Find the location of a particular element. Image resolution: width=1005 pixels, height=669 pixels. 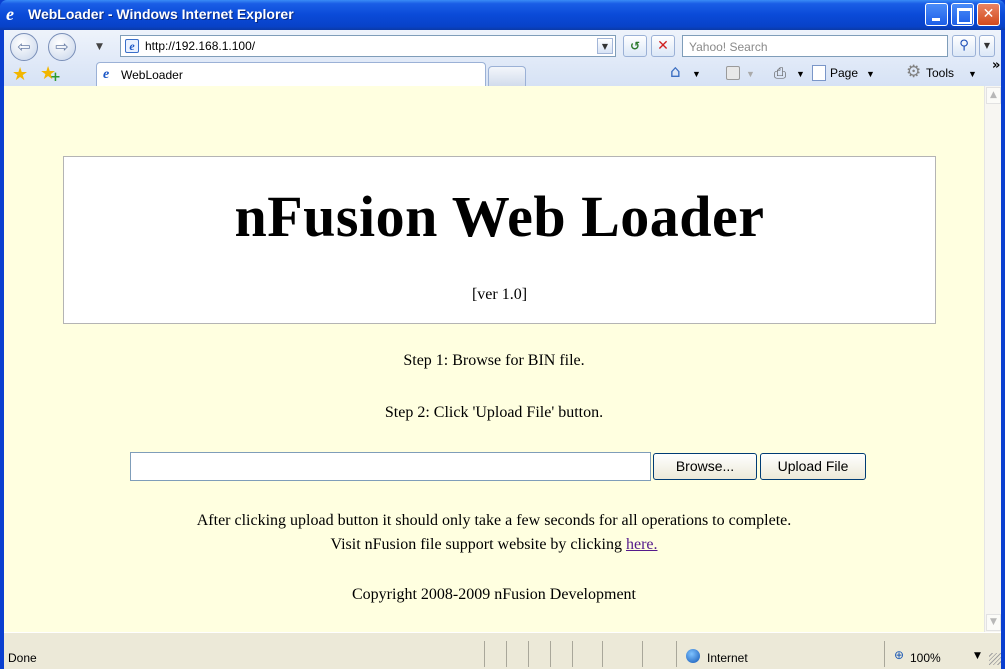

favorites-star-icon: ★ is located at coordinates (20, 75).